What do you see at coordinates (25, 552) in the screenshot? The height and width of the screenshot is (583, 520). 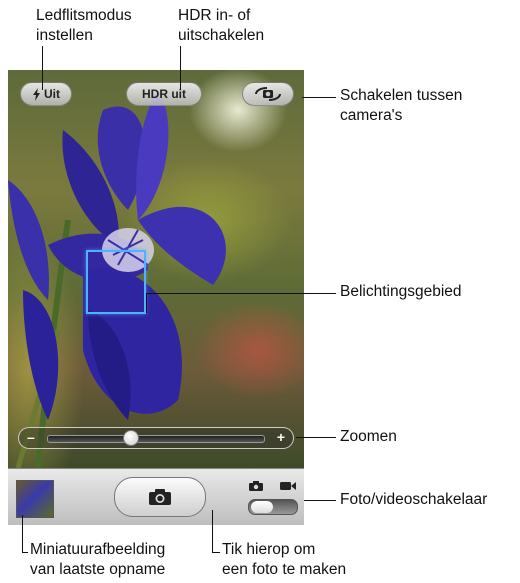 I see `leader-thumbnail-h` at bounding box center [25, 552].